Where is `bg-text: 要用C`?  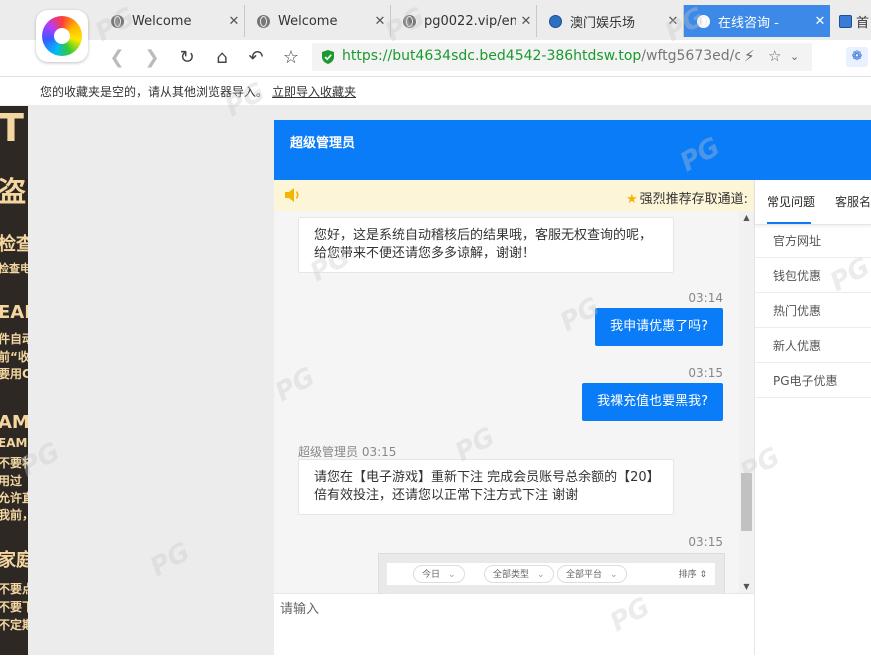 bg-text: 要用C is located at coordinates (14, 374).